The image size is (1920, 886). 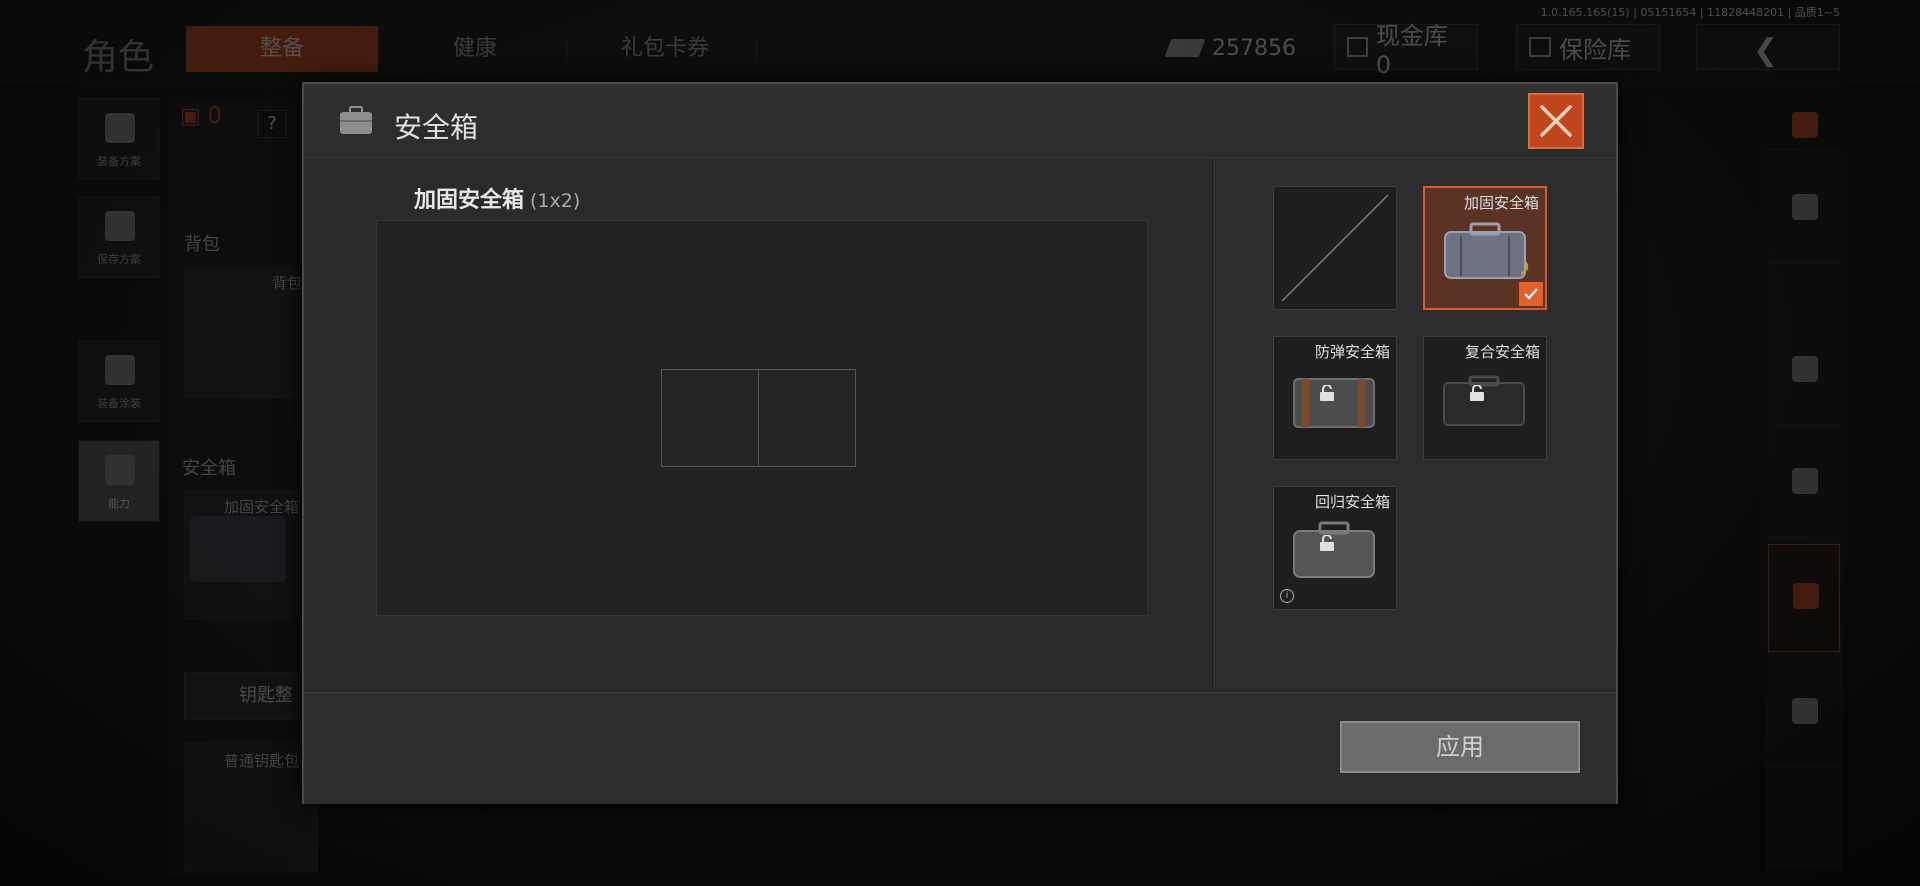 I want to click on bulletproof-case-icon, so click(x=1334, y=403).